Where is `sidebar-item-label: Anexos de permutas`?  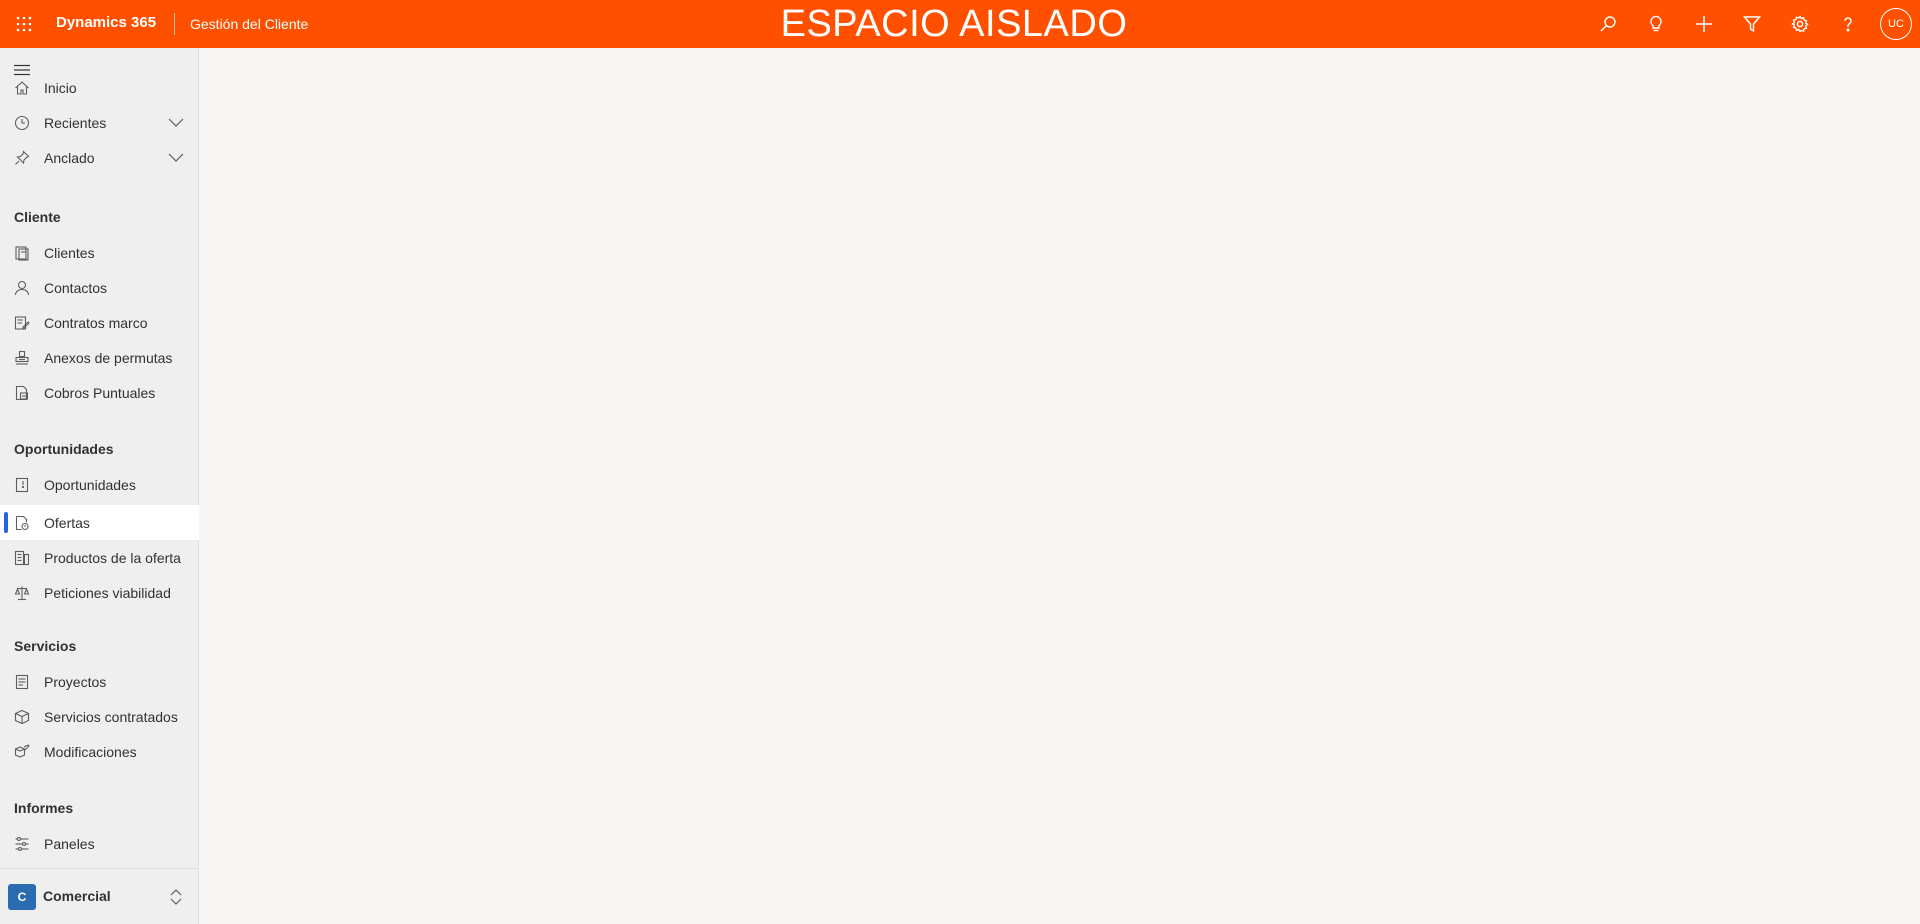
sidebar-item-label: Anexos de permutas is located at coordinates (108, 358).